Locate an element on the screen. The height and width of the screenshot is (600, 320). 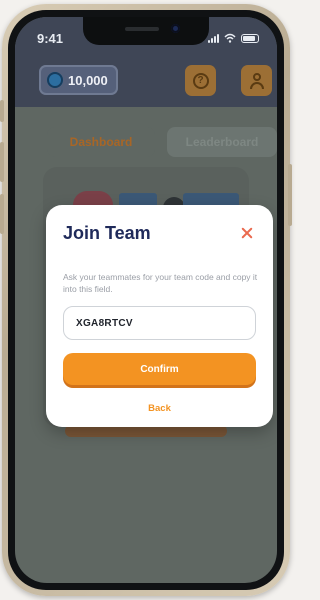
close-icon is located at coordinates (247, 233).